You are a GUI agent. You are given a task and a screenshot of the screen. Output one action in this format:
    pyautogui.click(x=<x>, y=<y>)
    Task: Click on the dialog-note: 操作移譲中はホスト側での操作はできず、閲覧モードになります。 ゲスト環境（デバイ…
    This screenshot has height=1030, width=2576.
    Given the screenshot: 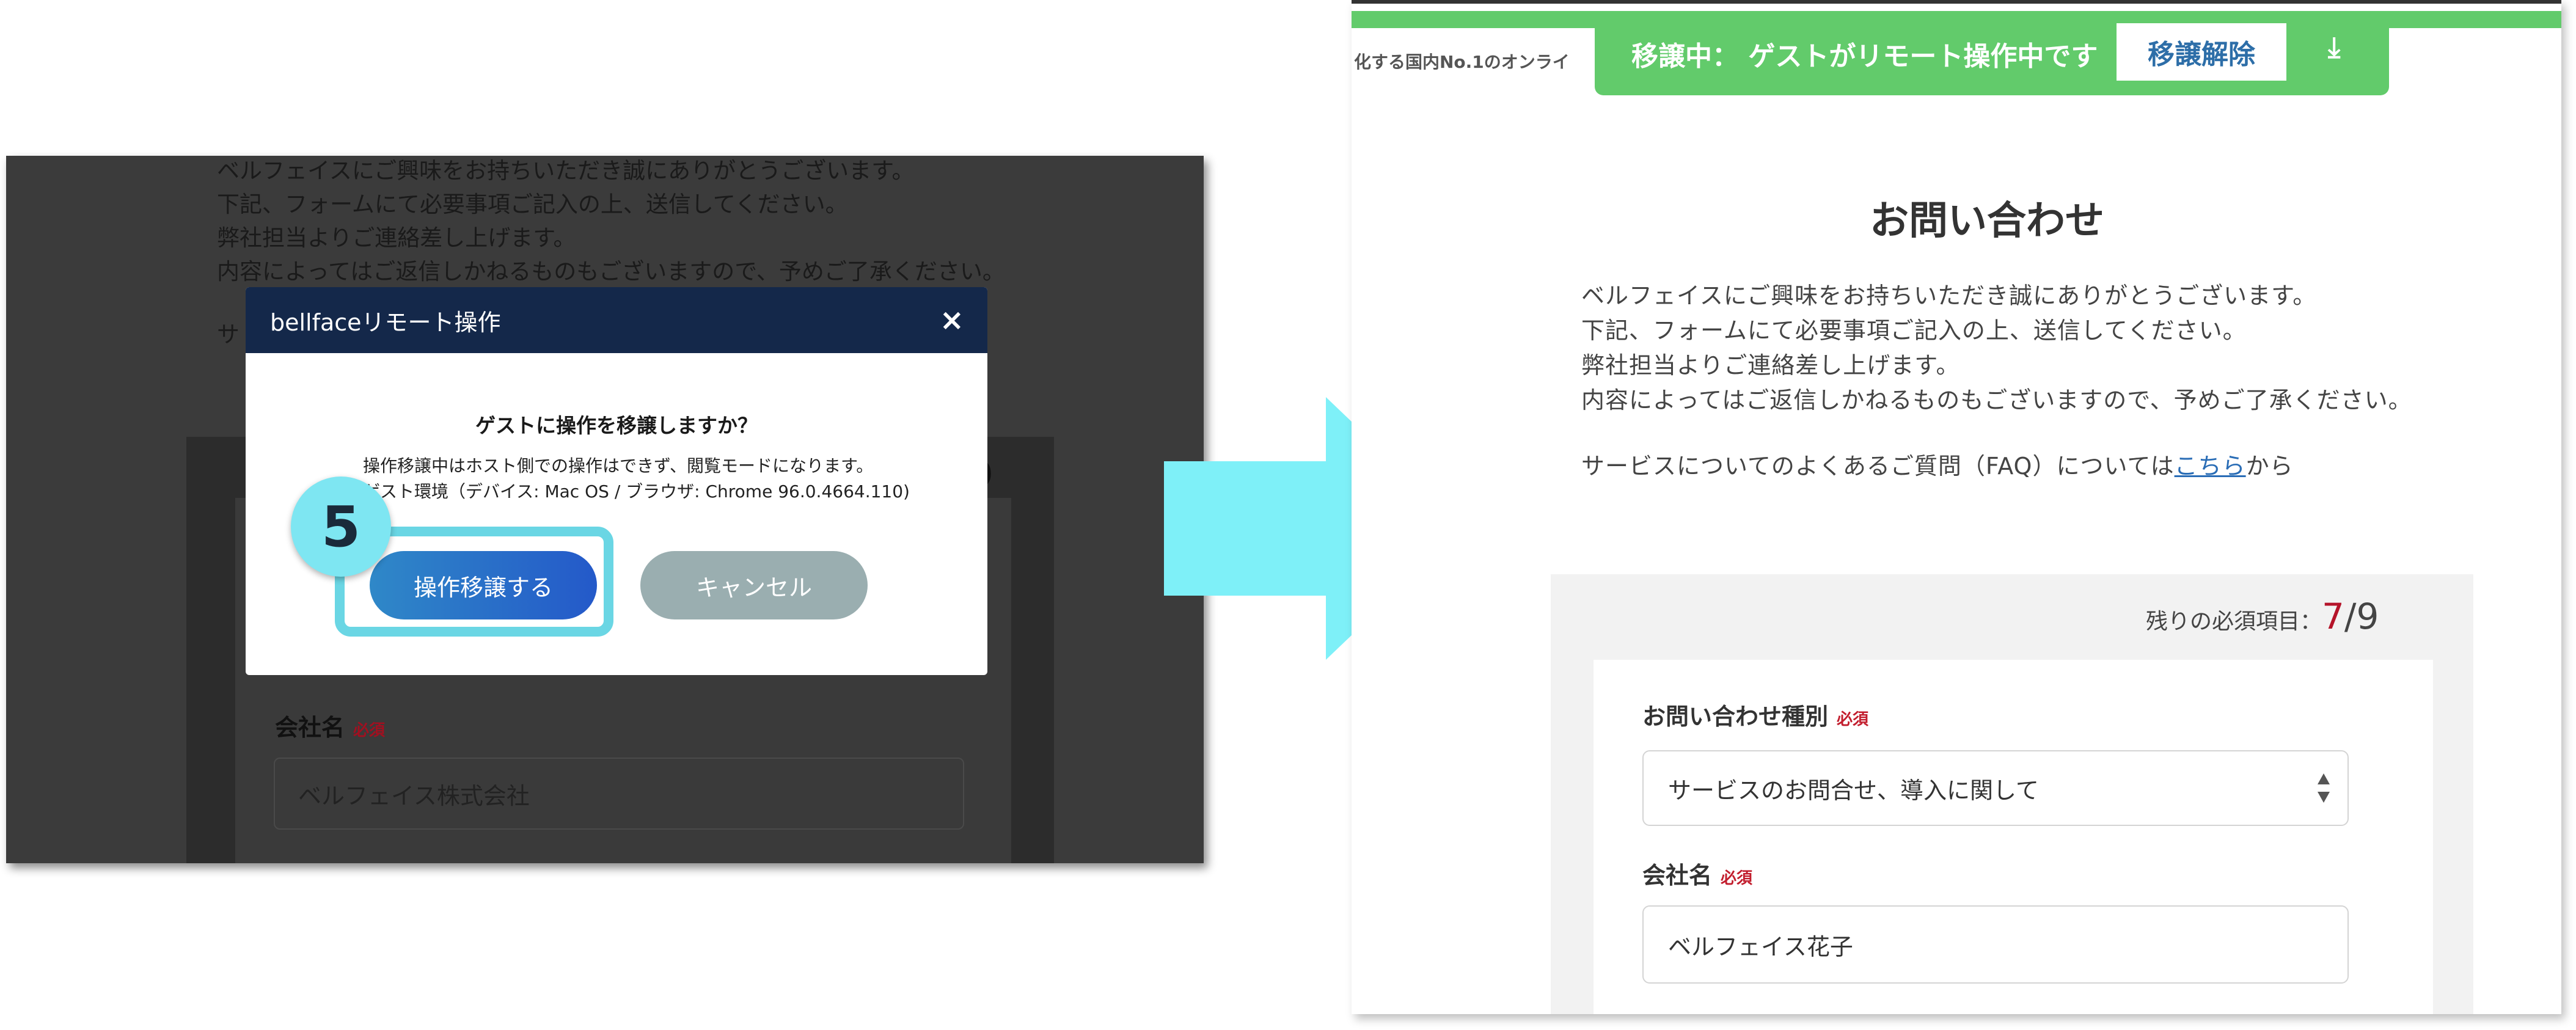 What is the action you would take?
    pyautogui.click(x=668, y=479)
    